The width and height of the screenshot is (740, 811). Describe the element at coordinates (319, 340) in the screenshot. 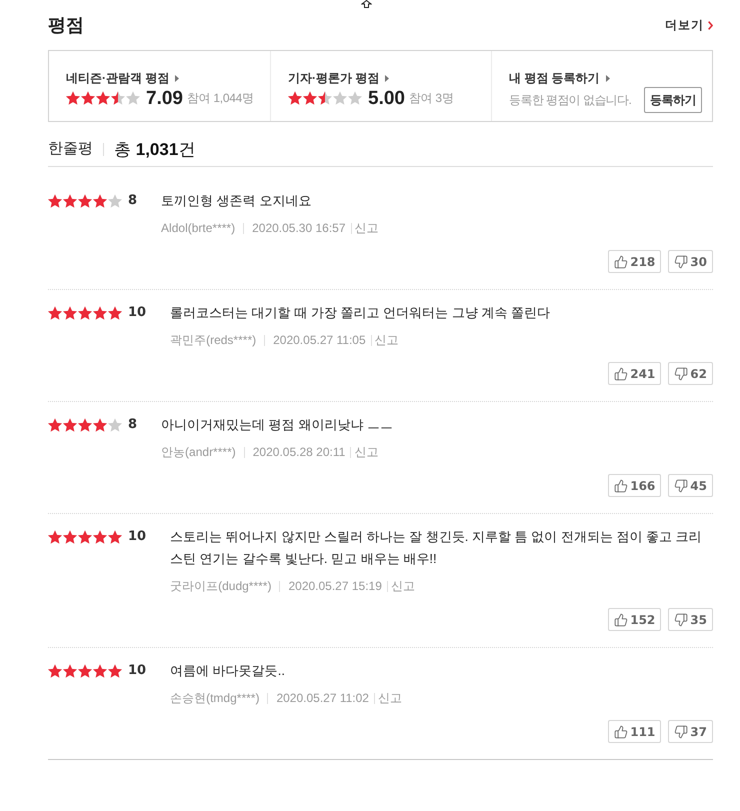

I see `review-date: 2020.05.27 11:05` at that location.